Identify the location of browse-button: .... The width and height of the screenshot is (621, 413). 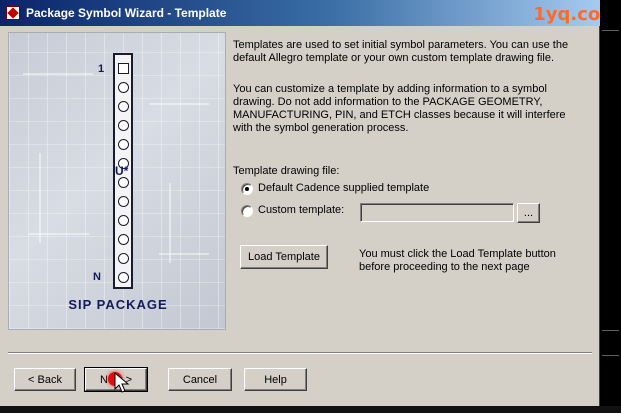
(528, 213).